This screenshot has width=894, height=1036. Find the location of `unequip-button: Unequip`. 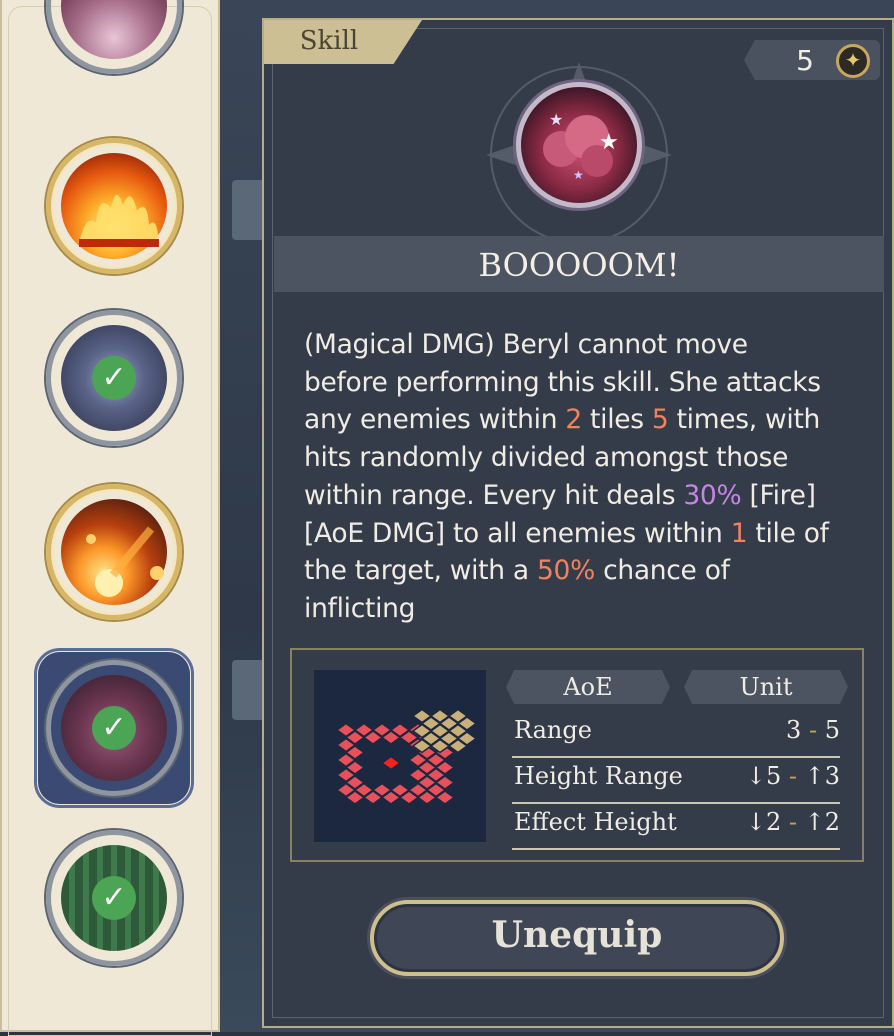

unequip-button: Unequip is located at coordinates (577, 938).